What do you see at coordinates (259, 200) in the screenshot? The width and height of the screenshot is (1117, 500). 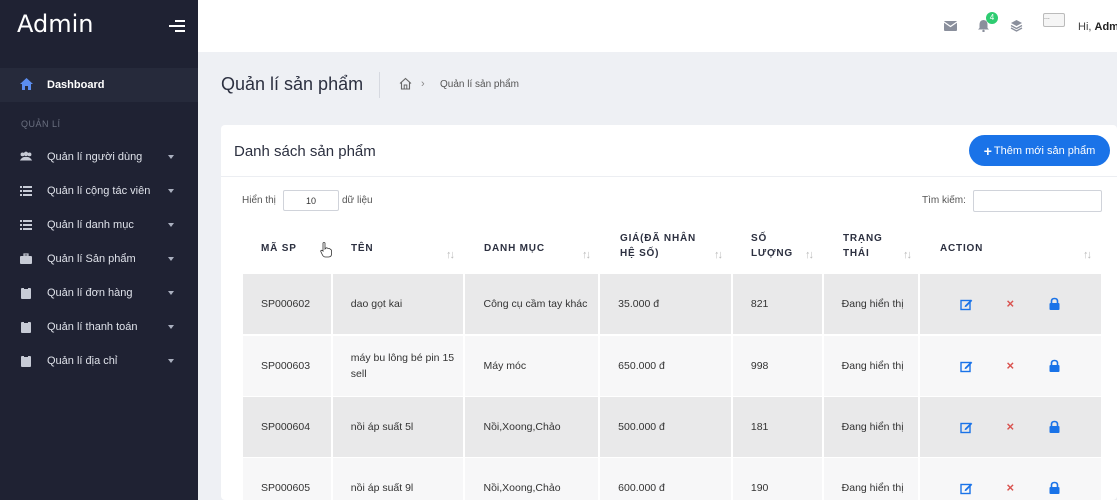 I see `page-size-label: Hiển thị` at bounding box center [259, 200].